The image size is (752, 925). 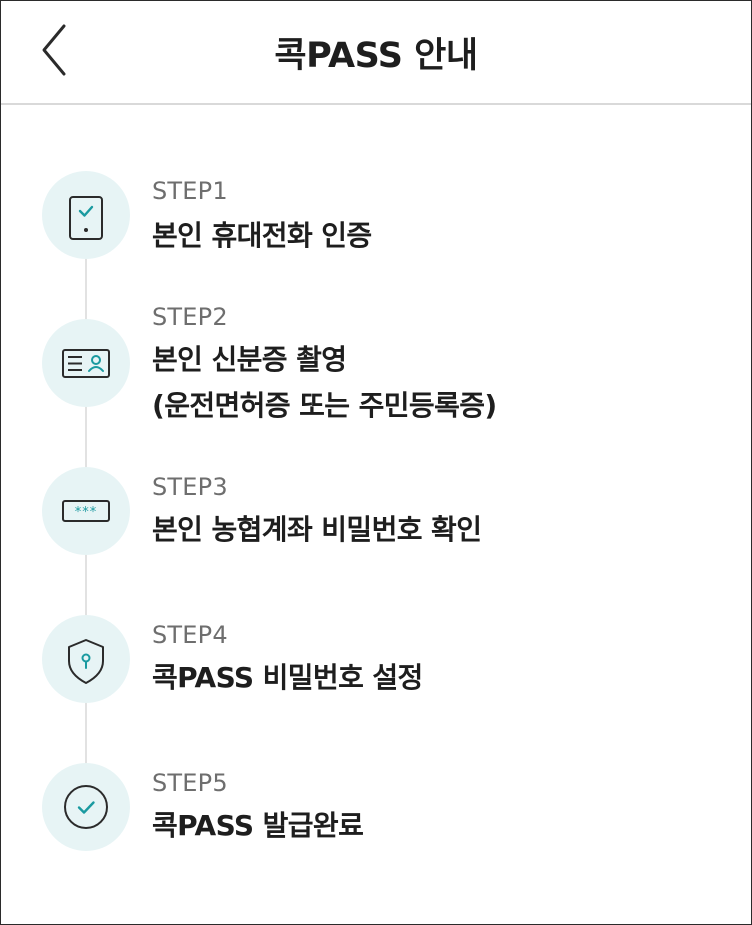 I want to click on password-field-icon: ***, so click(x=86, y=511).